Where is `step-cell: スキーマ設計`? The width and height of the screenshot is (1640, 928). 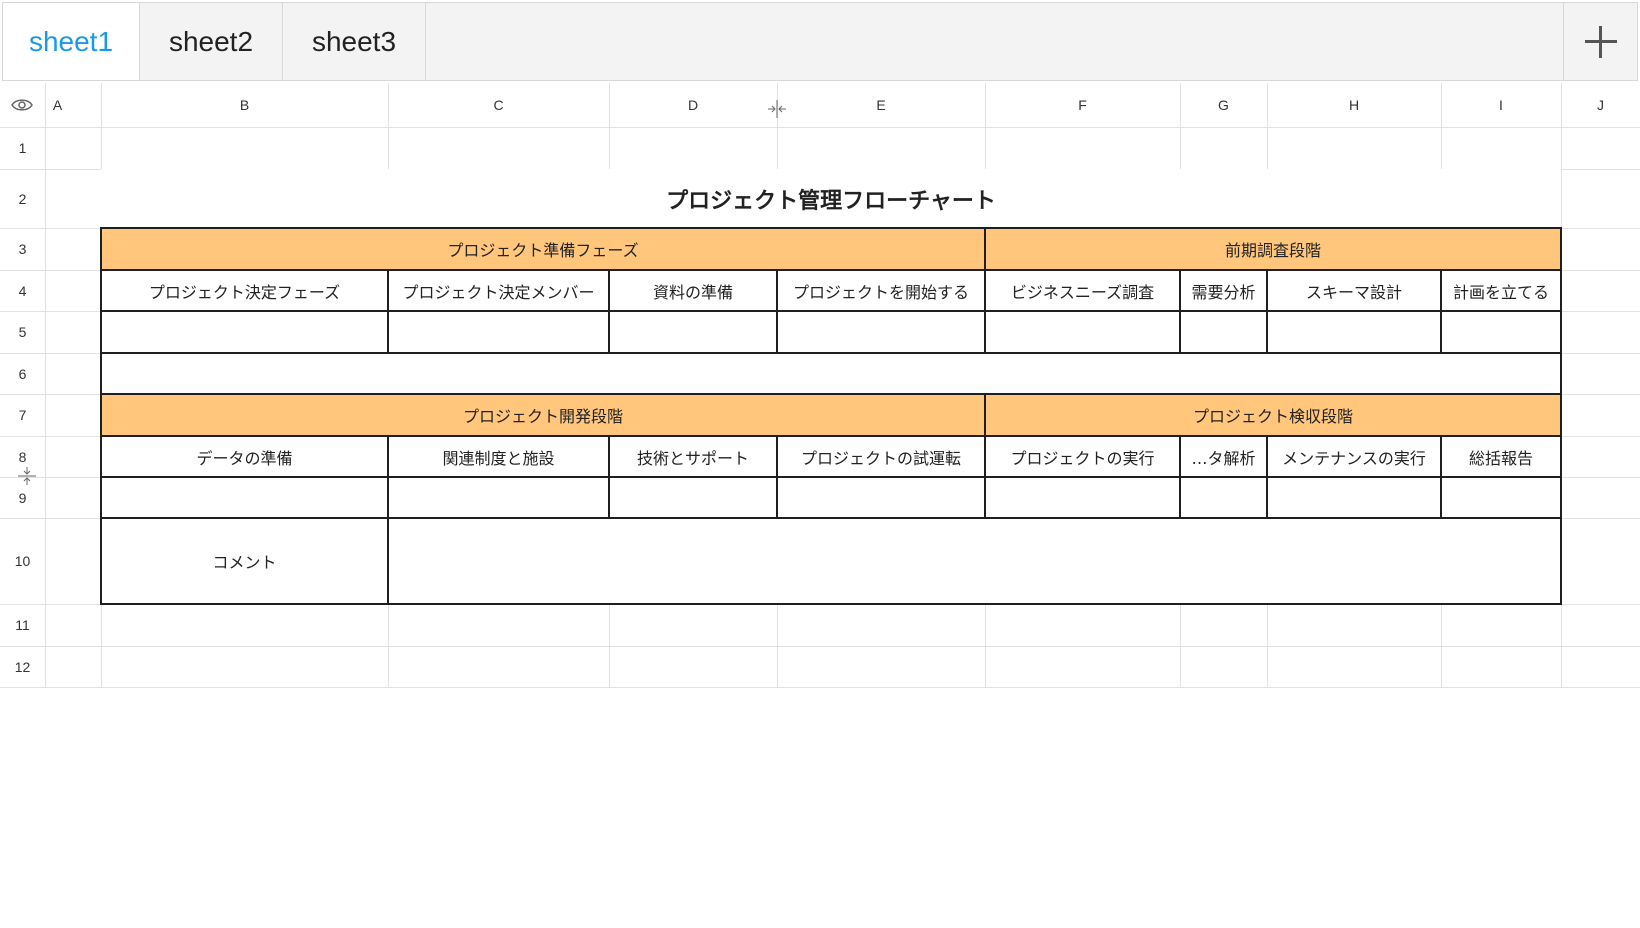 step-cell: スキーマ設計 is located at coordinates (1354, 290).